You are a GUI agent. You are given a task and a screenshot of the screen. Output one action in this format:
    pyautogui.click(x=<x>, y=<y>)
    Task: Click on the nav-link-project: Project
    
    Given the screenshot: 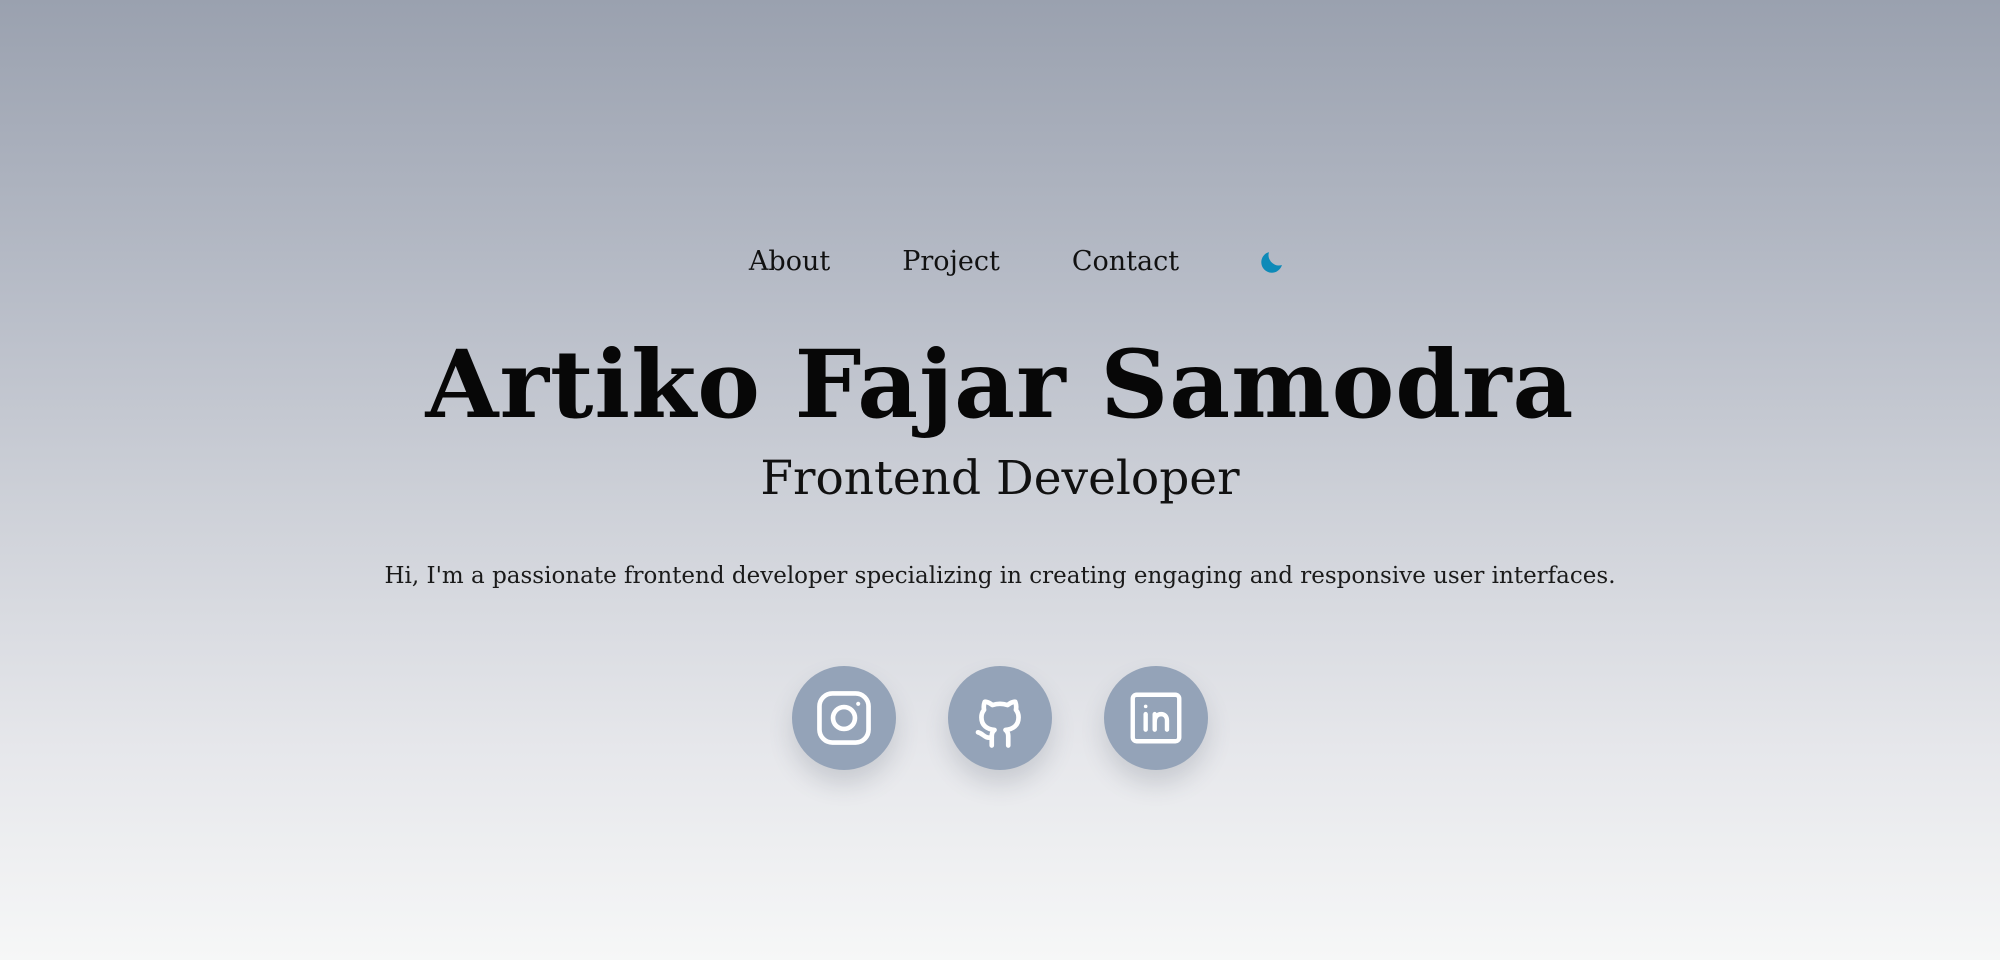 What is the action you would take?
    pyautogui.click(x=951, y=262)
    